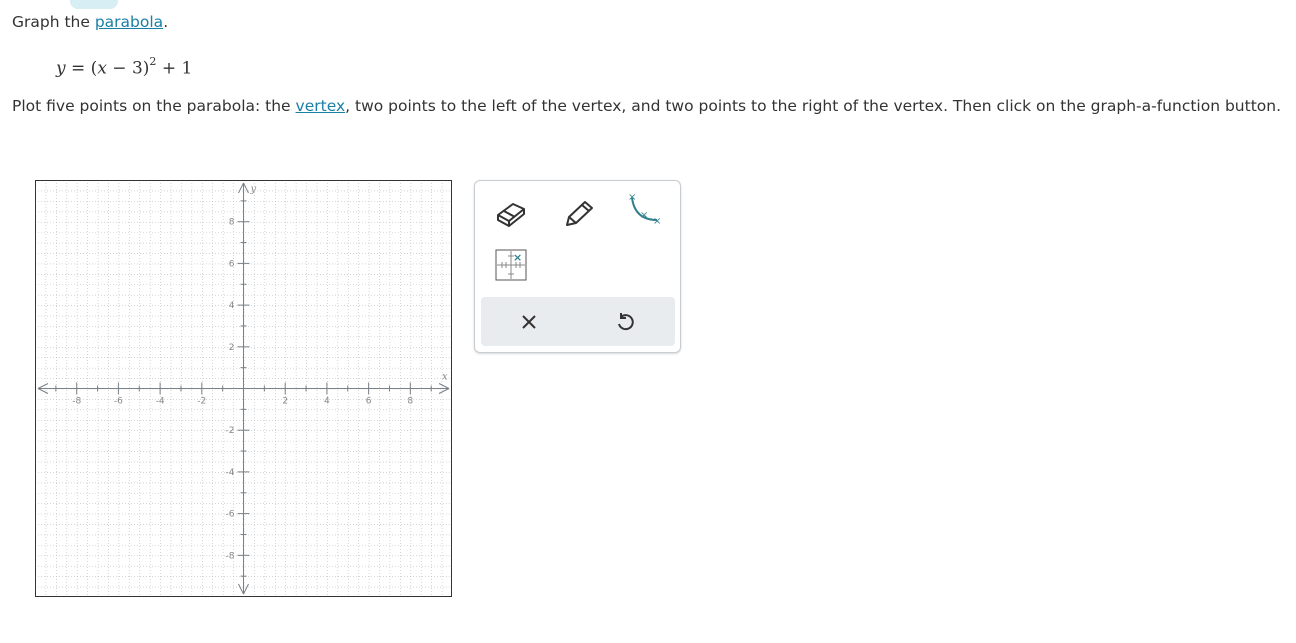 This screenshot has width=1296, height=643. I want to click on action-bar, so click(578, 321).